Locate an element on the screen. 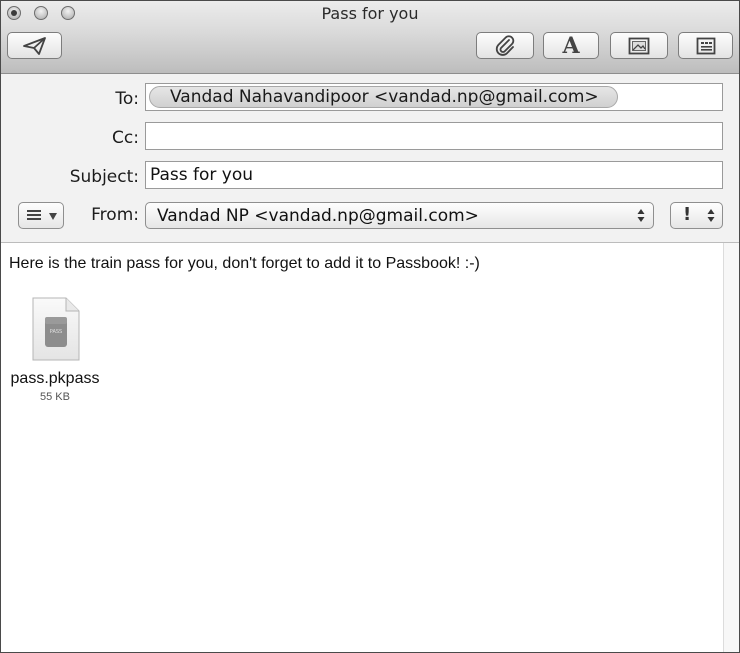 The width and height of the screenshot is (740, 653). scrollbar is located at coordinates (731, 447).